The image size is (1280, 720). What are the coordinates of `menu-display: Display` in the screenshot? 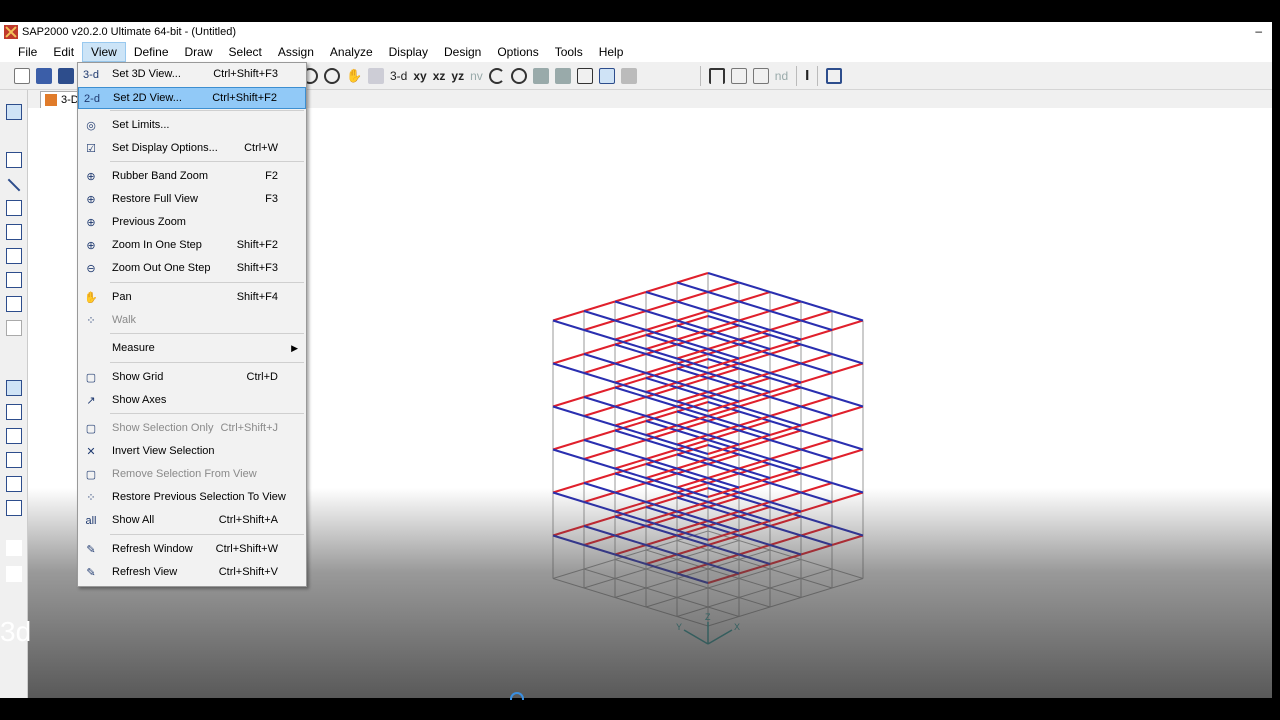 It's located at (408, 52).